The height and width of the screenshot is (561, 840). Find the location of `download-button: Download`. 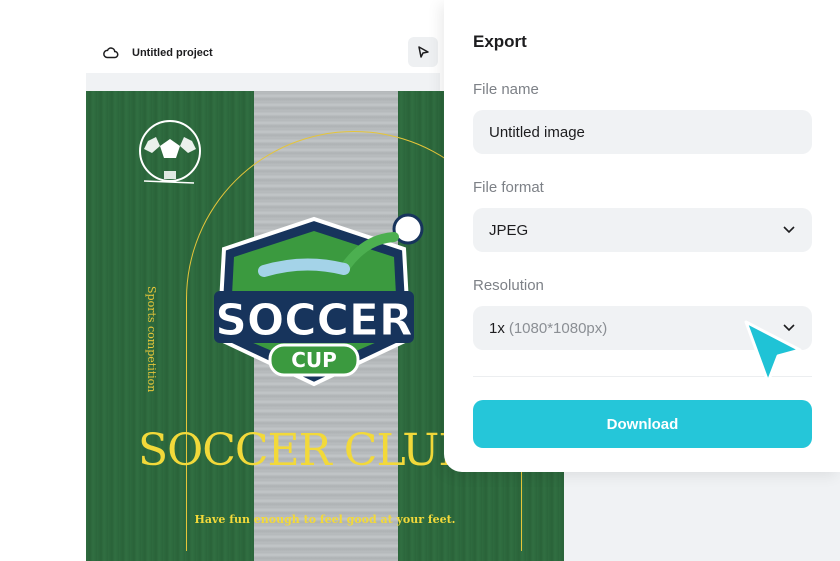

download-button: Download is located at coordinates (642, 424).